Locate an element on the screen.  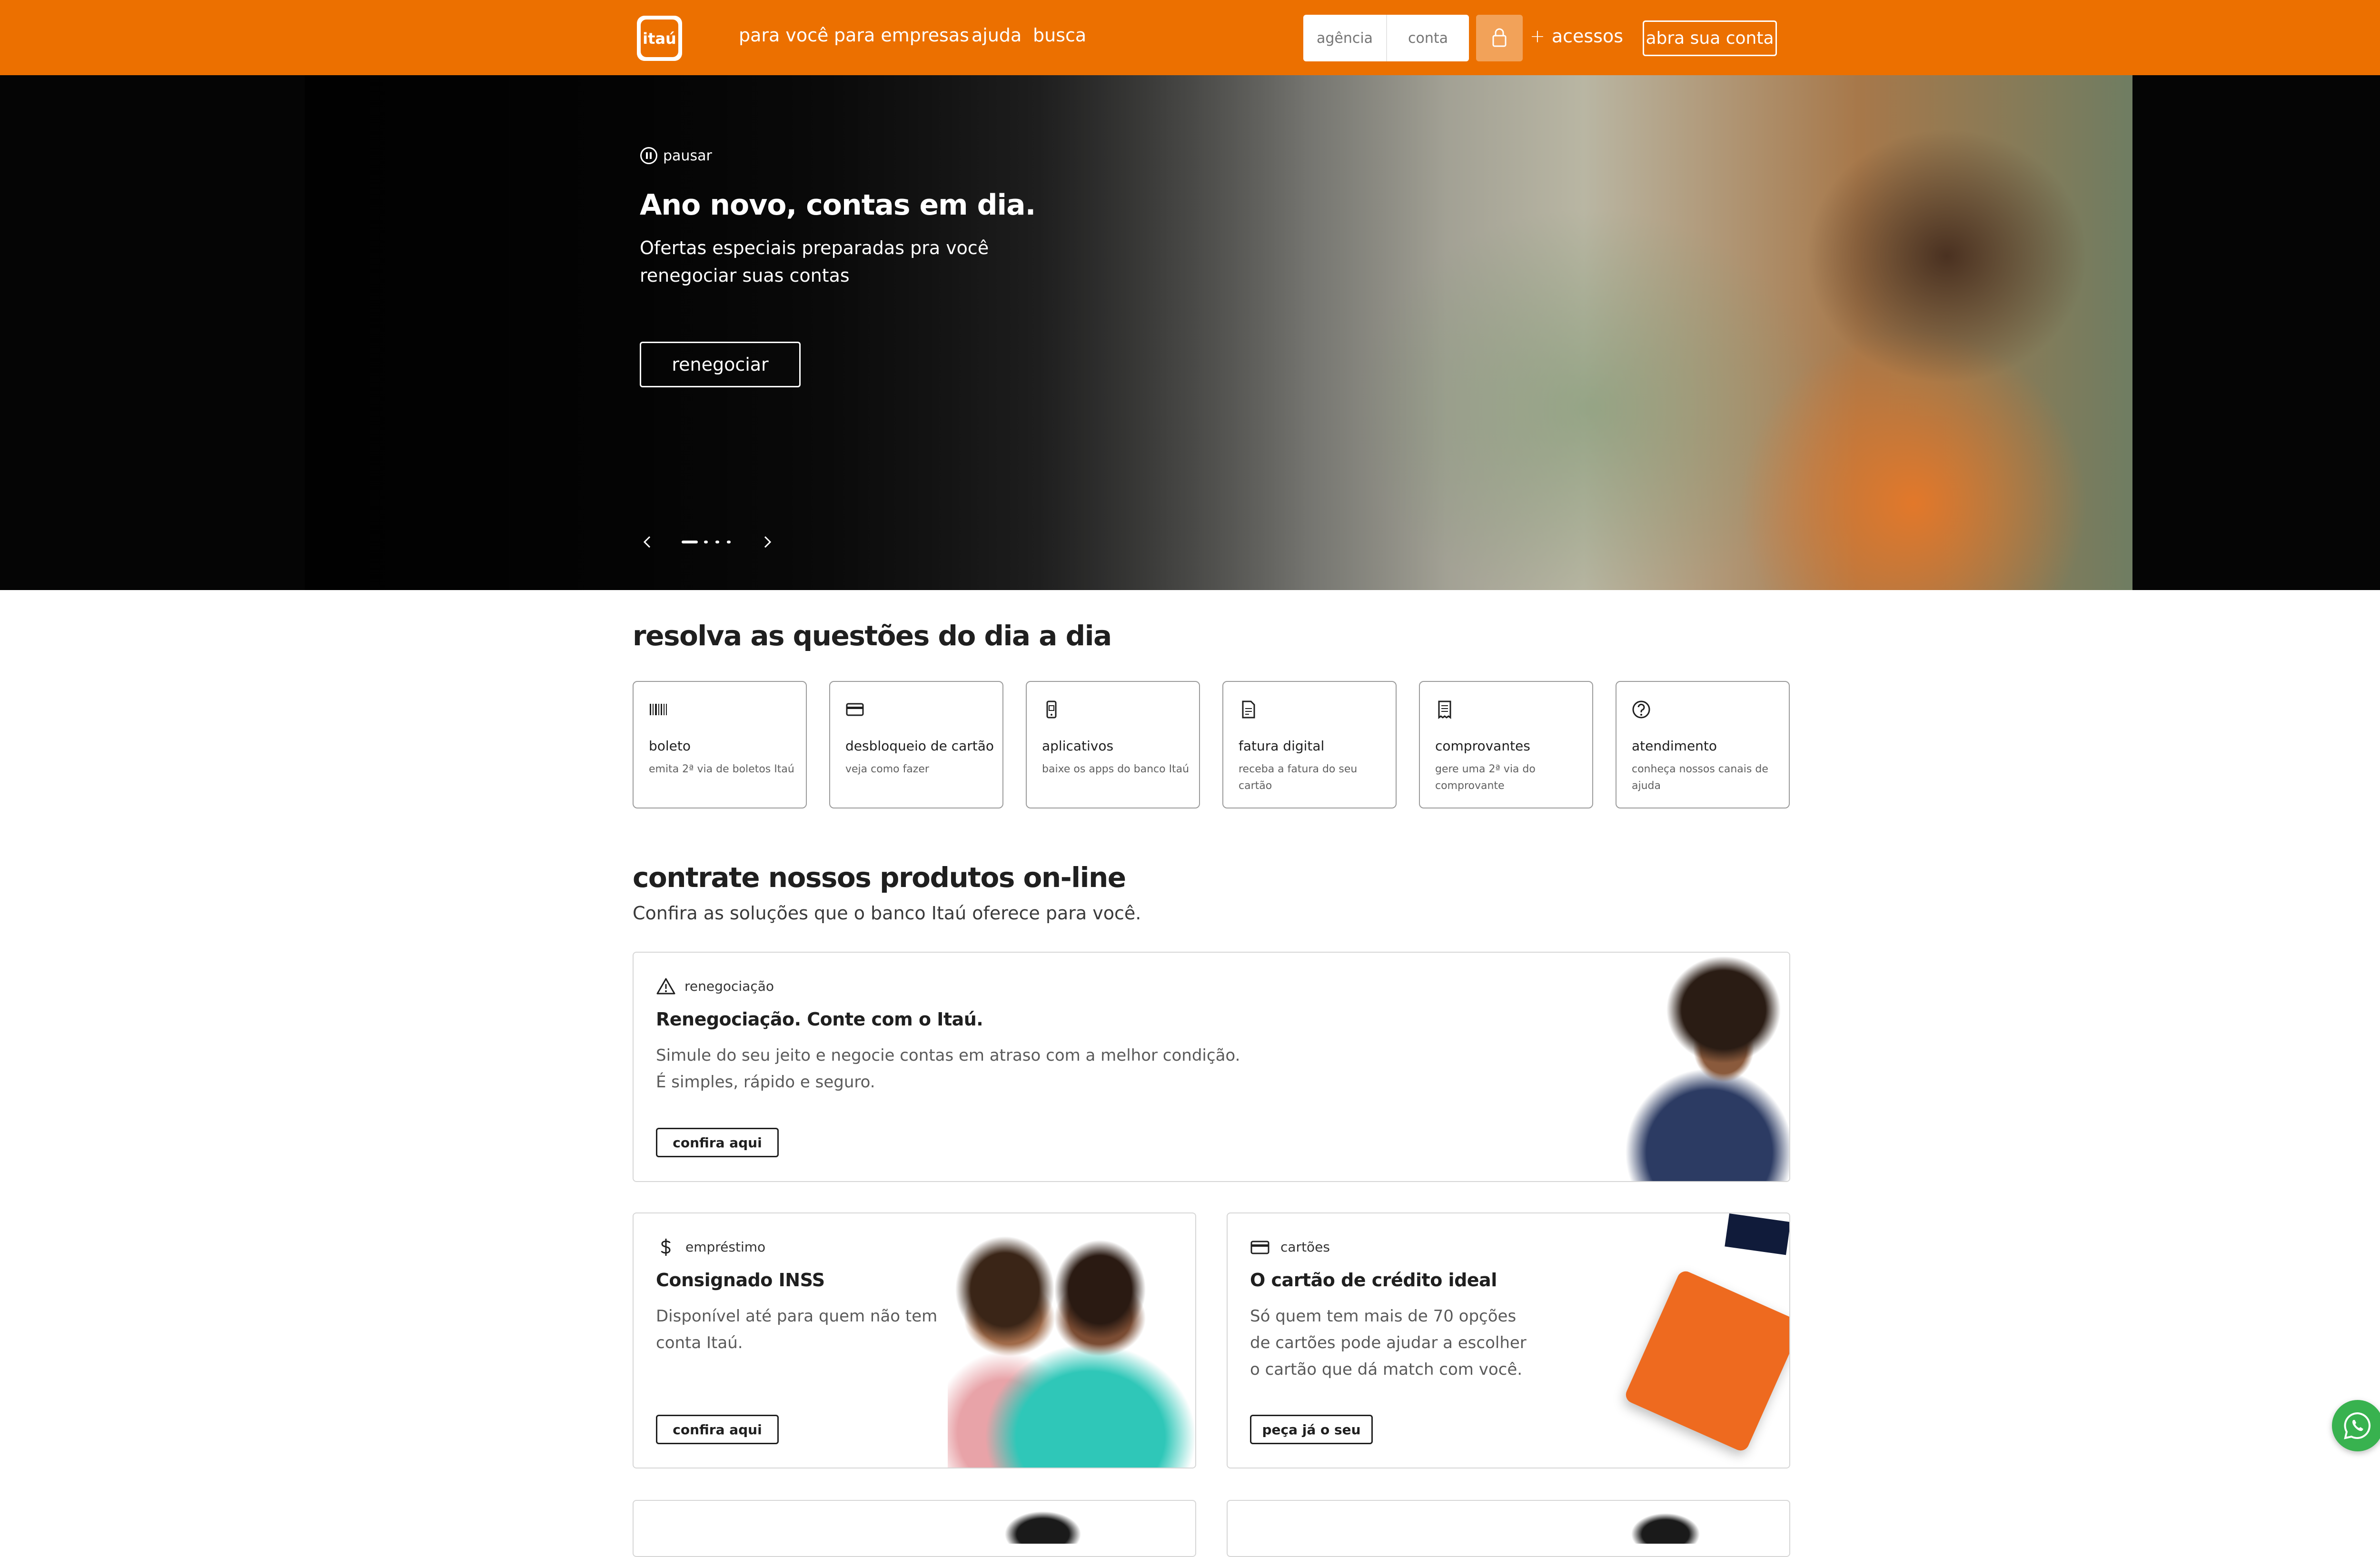
conta-input is located at coordinates (1427, 38).